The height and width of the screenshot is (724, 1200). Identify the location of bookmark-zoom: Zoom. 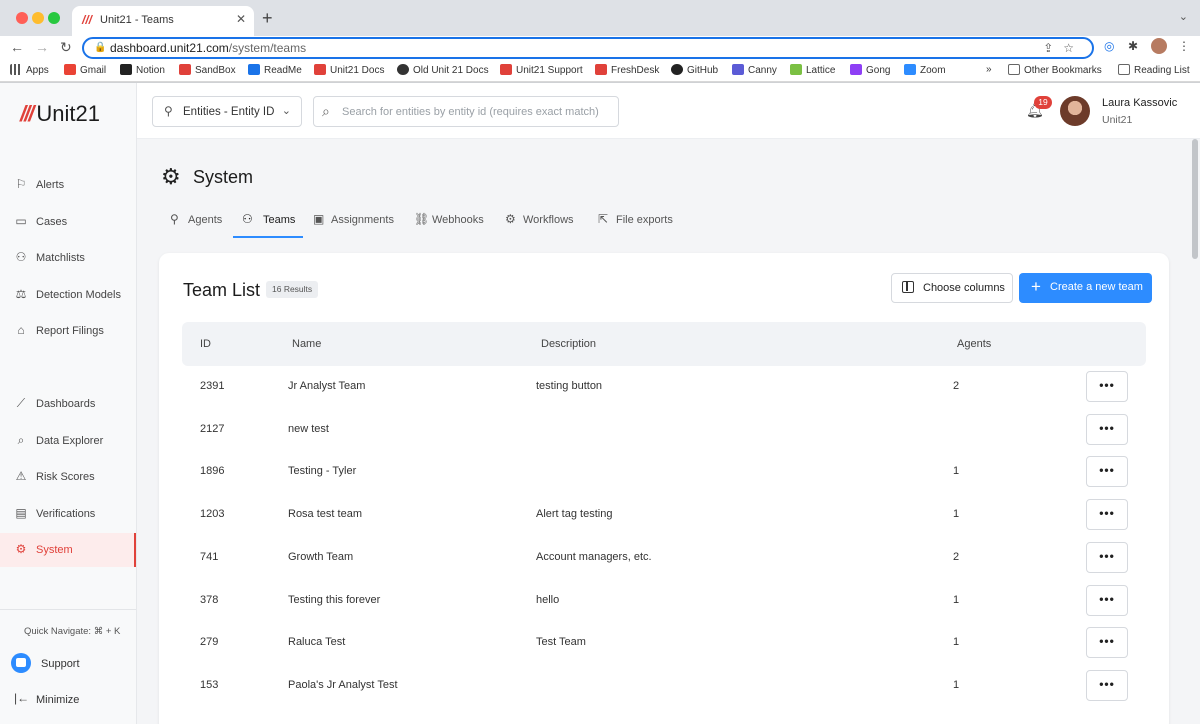
(925, 70).